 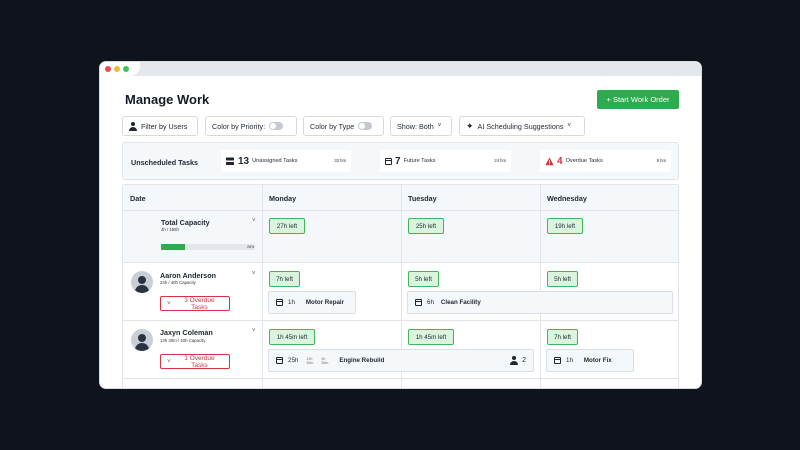 What do you see at coordinates (164, 162) in the screenshot?
I see `unscheduled-tasks-label: Unscheduled Tasks` at bounding box center [164, 162].